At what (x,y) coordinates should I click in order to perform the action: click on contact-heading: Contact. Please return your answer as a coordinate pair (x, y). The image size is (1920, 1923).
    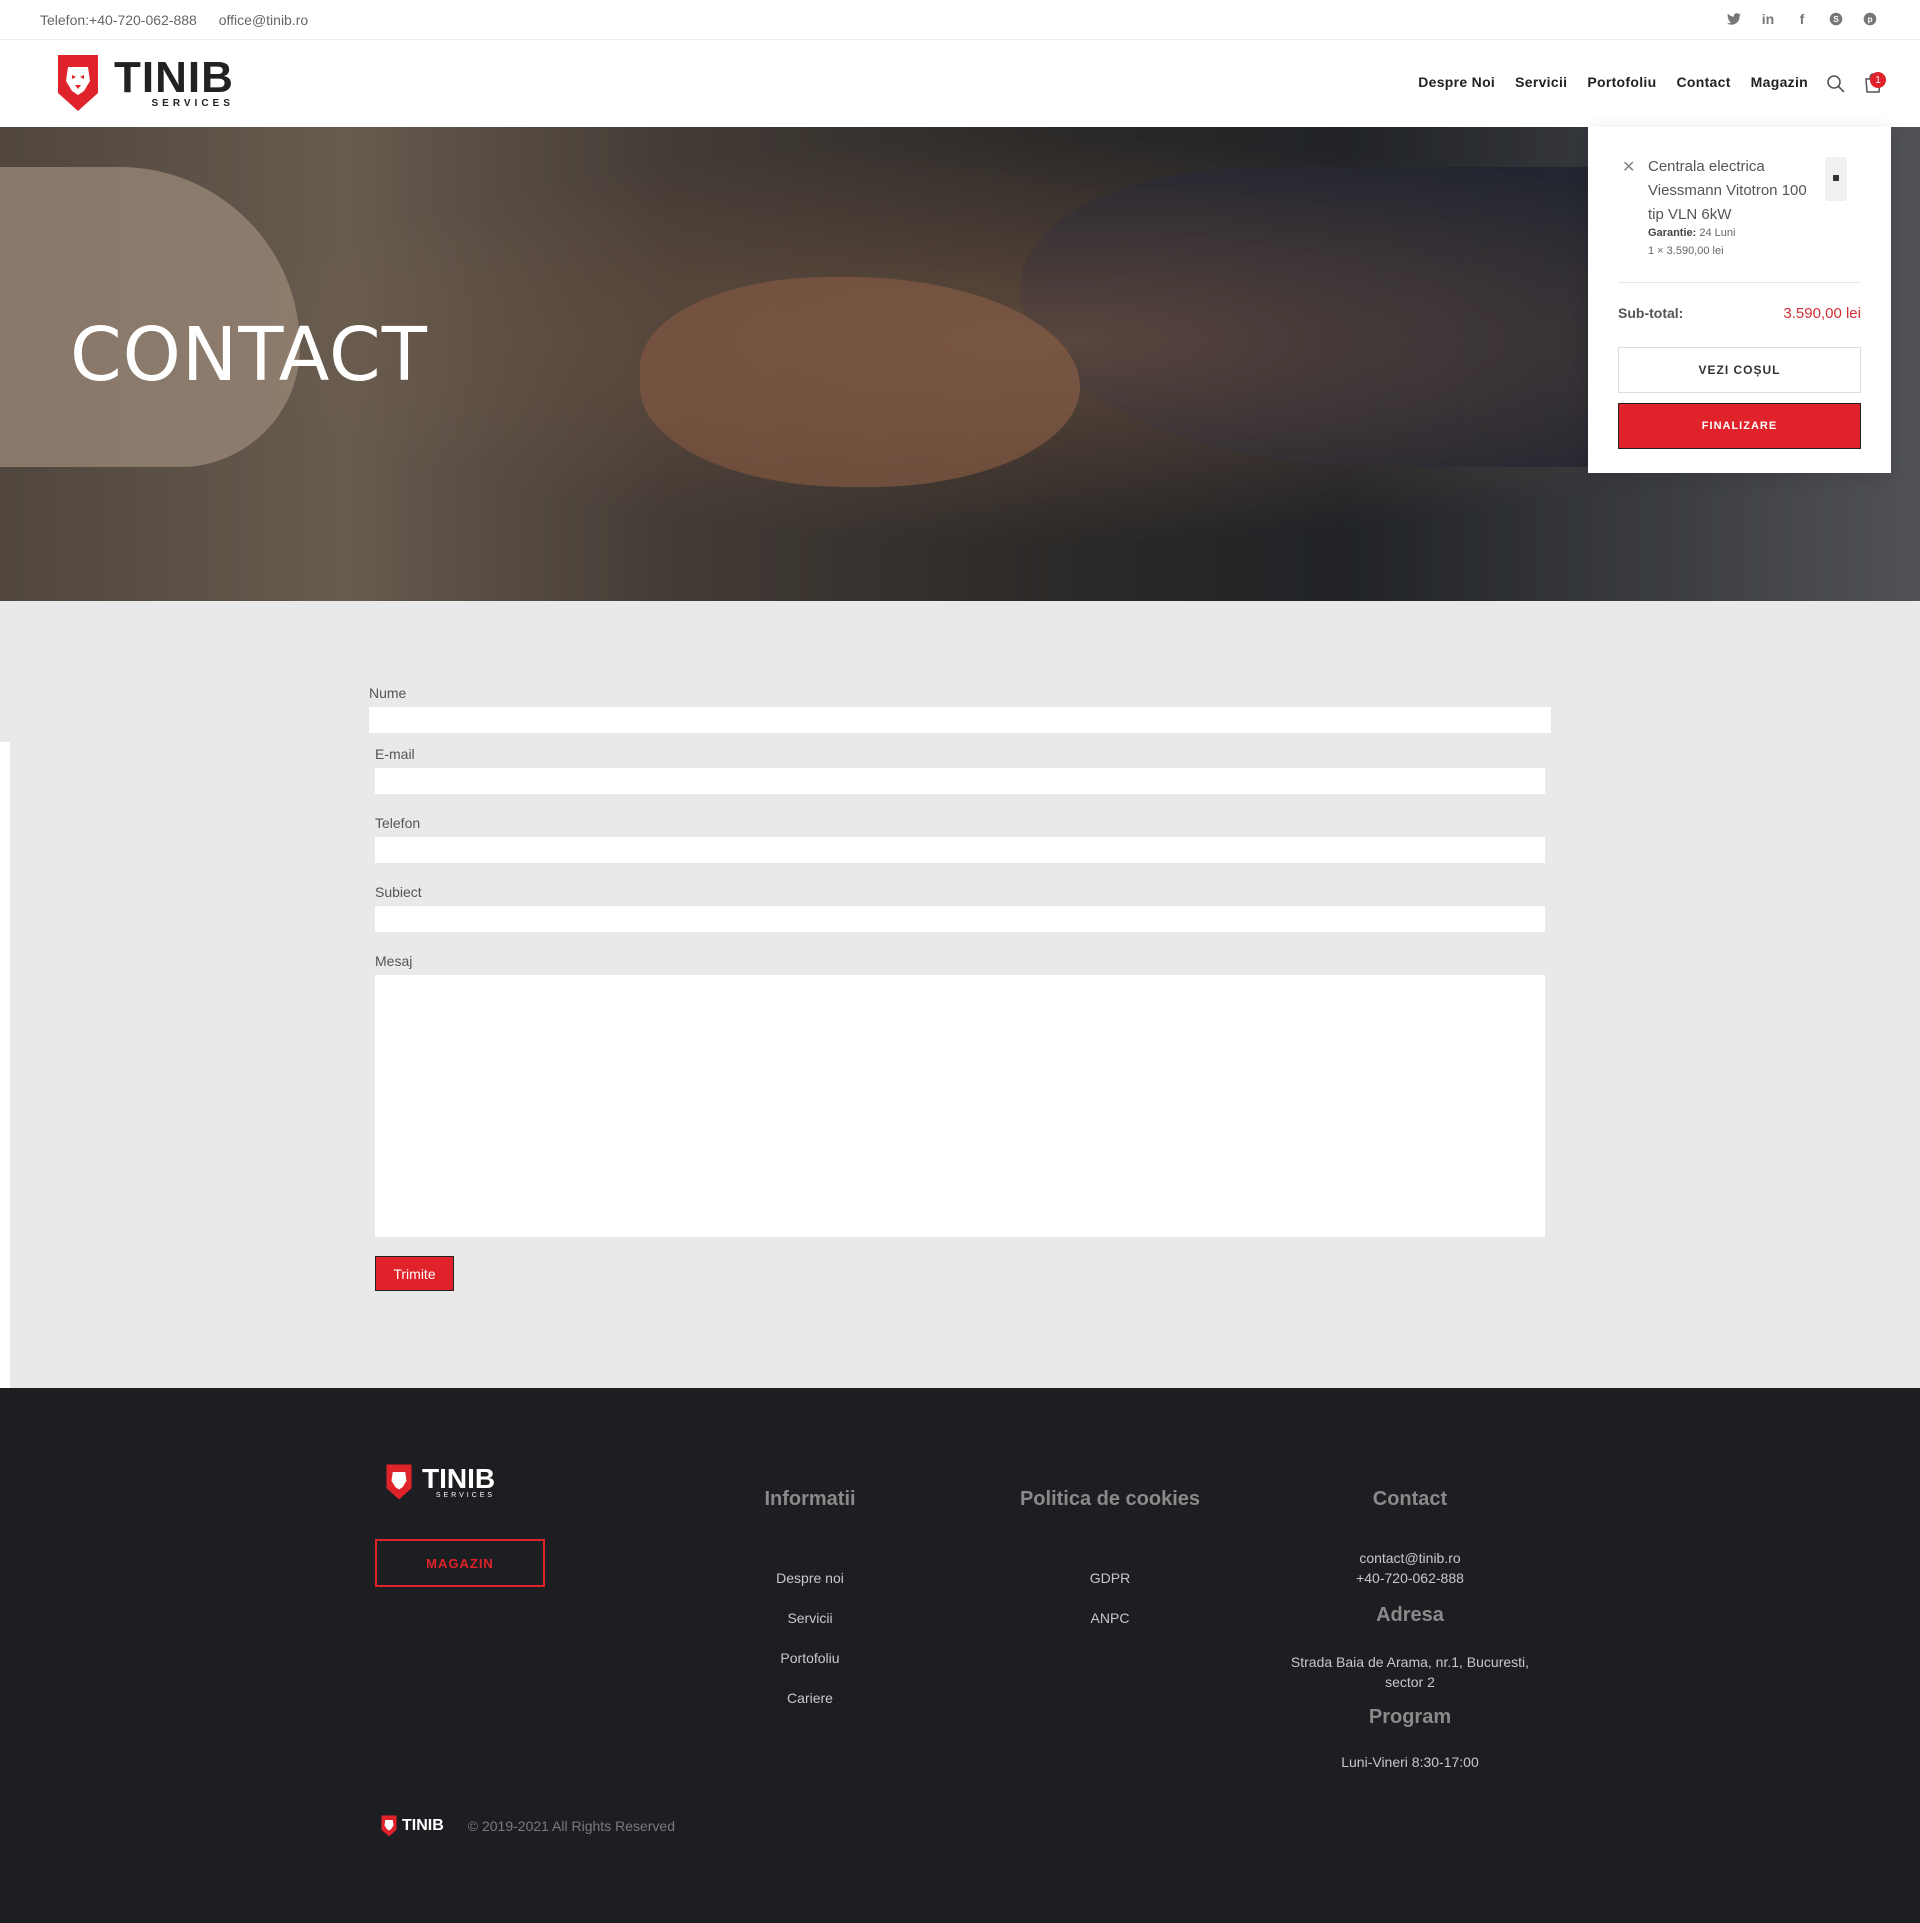
    Looking at the image, I should click on (1410, 1499).